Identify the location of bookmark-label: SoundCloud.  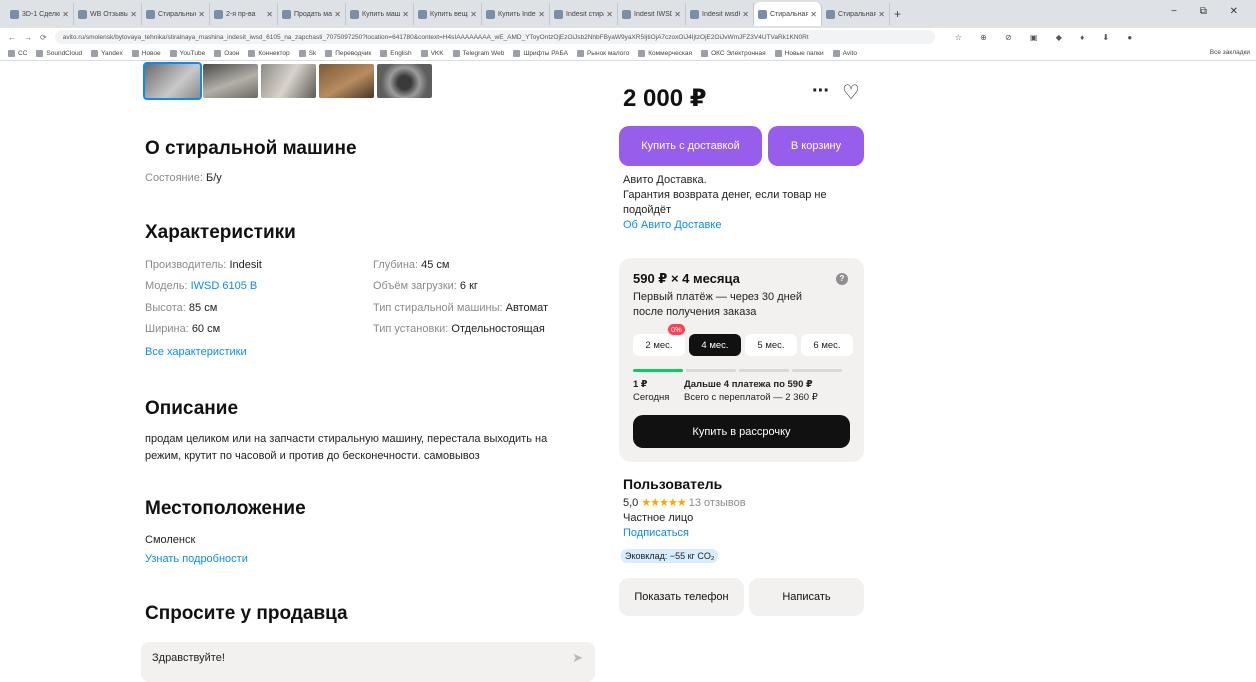
(64, 53).